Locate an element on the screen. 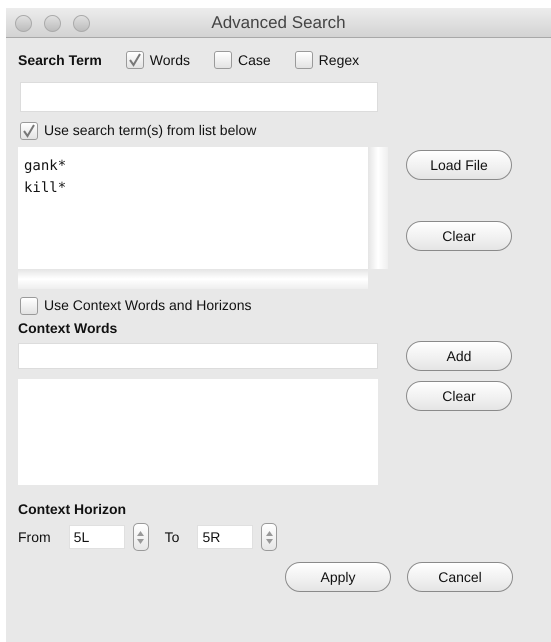 The height and width of the screenshot is (642, 551). section-label: Search Term is located at coordinates (60, 60).